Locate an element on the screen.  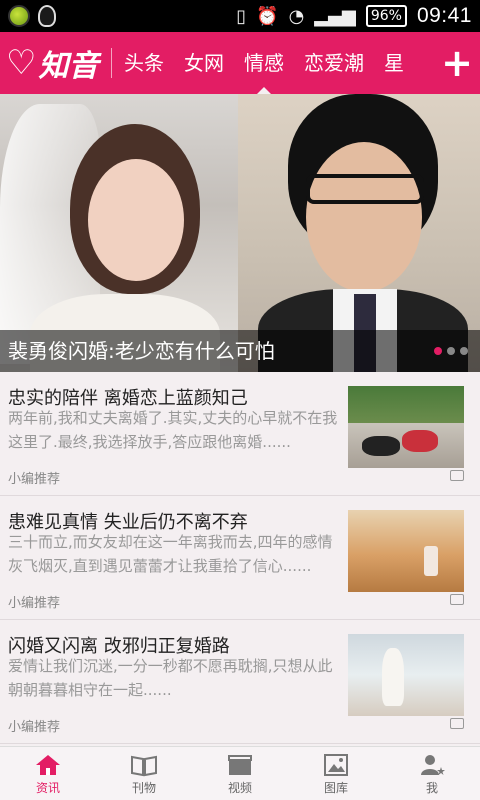
hero-title: 裴勇俊闪婚:老少恋有什么可怕 is located at coordinates (141, 351).